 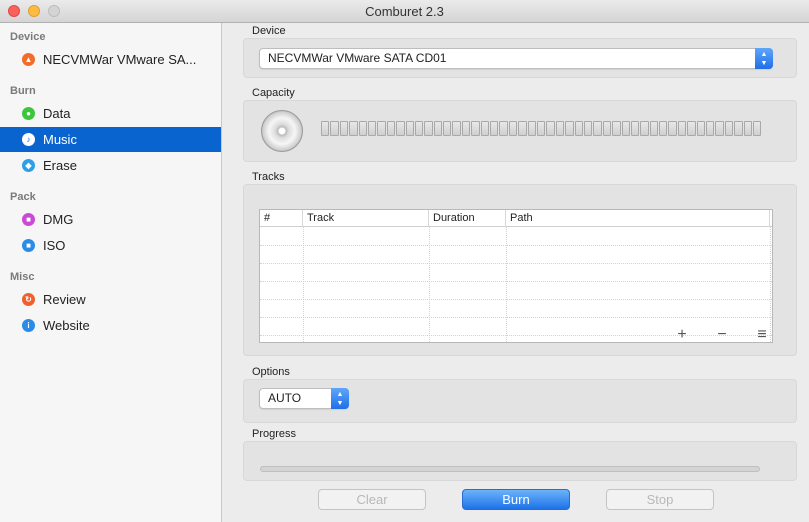 What do you see at coordinates (28, 325) in the screenshot?
I see `info-icon: i` at bounding box center [28, 325].